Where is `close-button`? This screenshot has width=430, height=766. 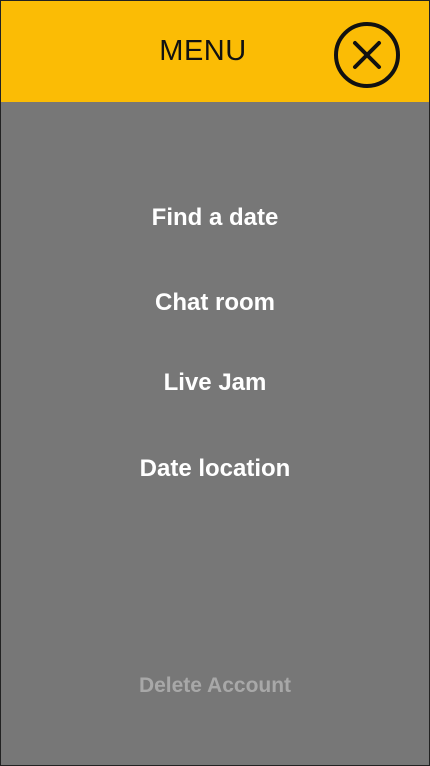
close-button is located at coordinates (367, 55).